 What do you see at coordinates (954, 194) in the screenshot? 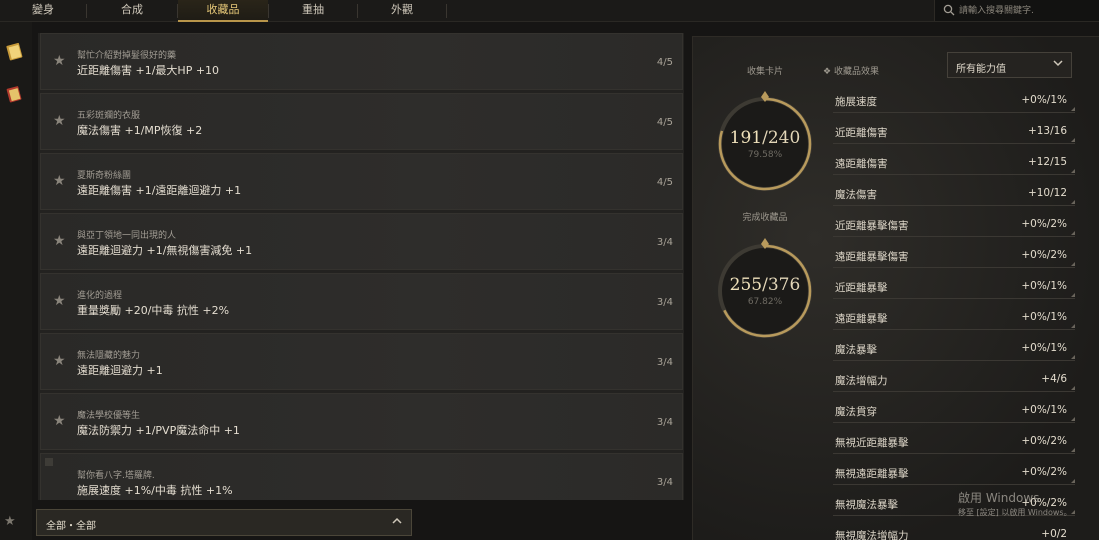
I see `stat-row: 魔法傷害 +10/12` at bounding box center [954, 194].